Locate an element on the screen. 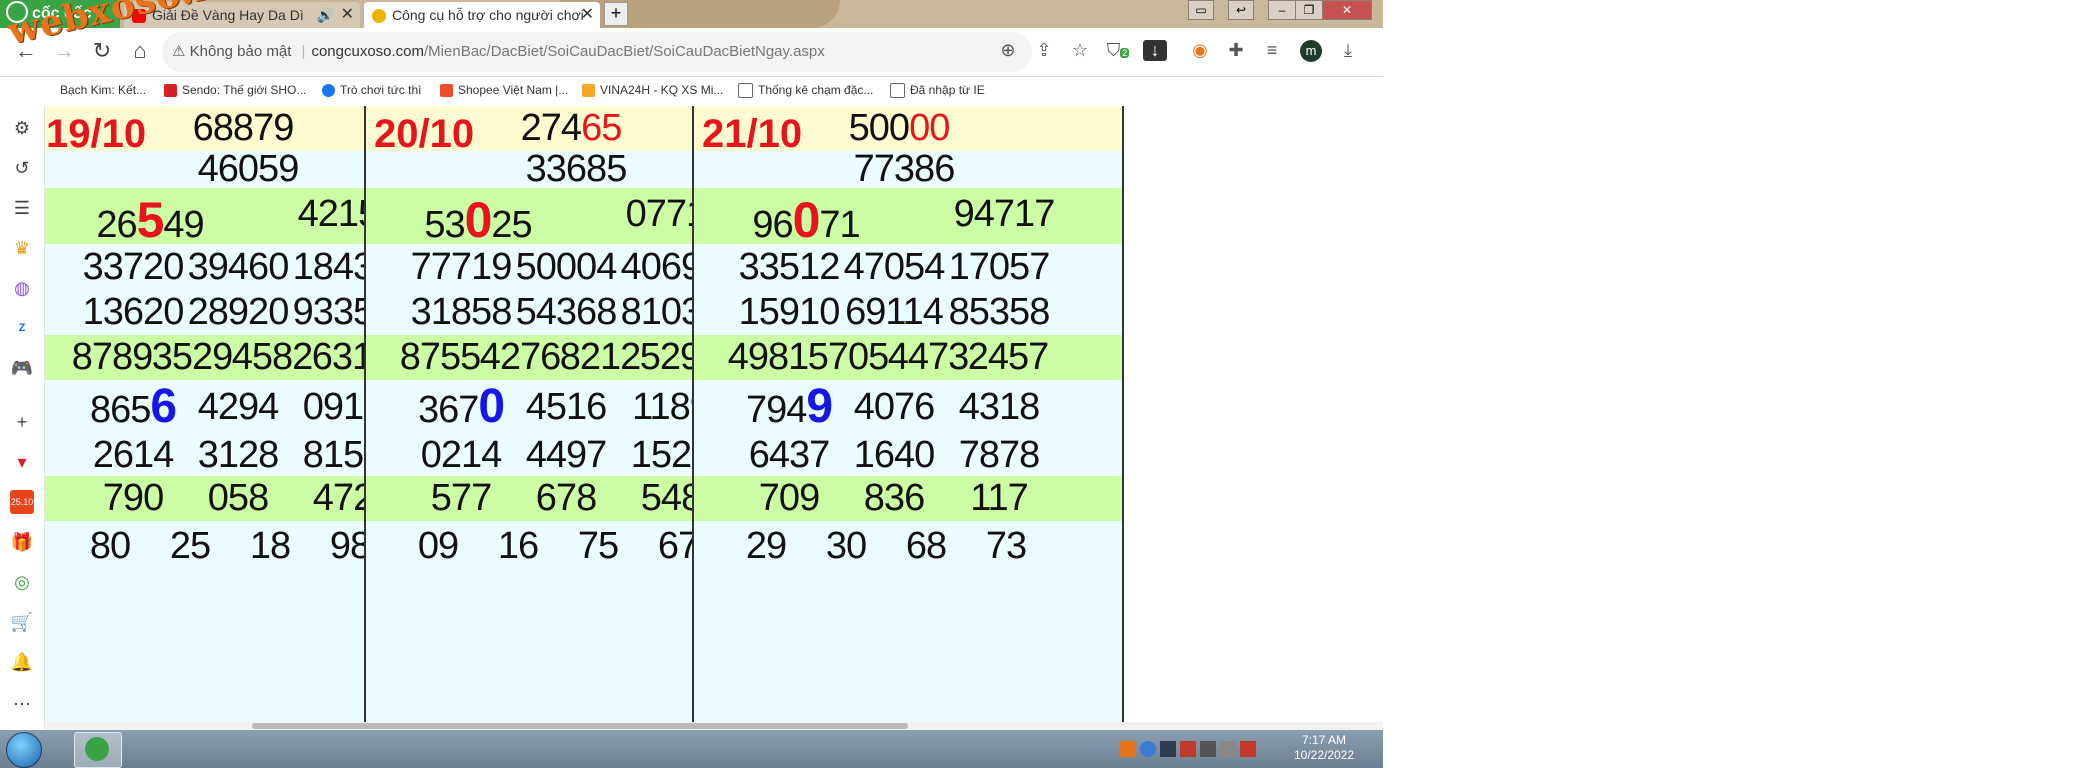 Image resolution: width=2074 pixels, height=768 pixels. prize-number: 28920 is located at coordinates (238, 312).